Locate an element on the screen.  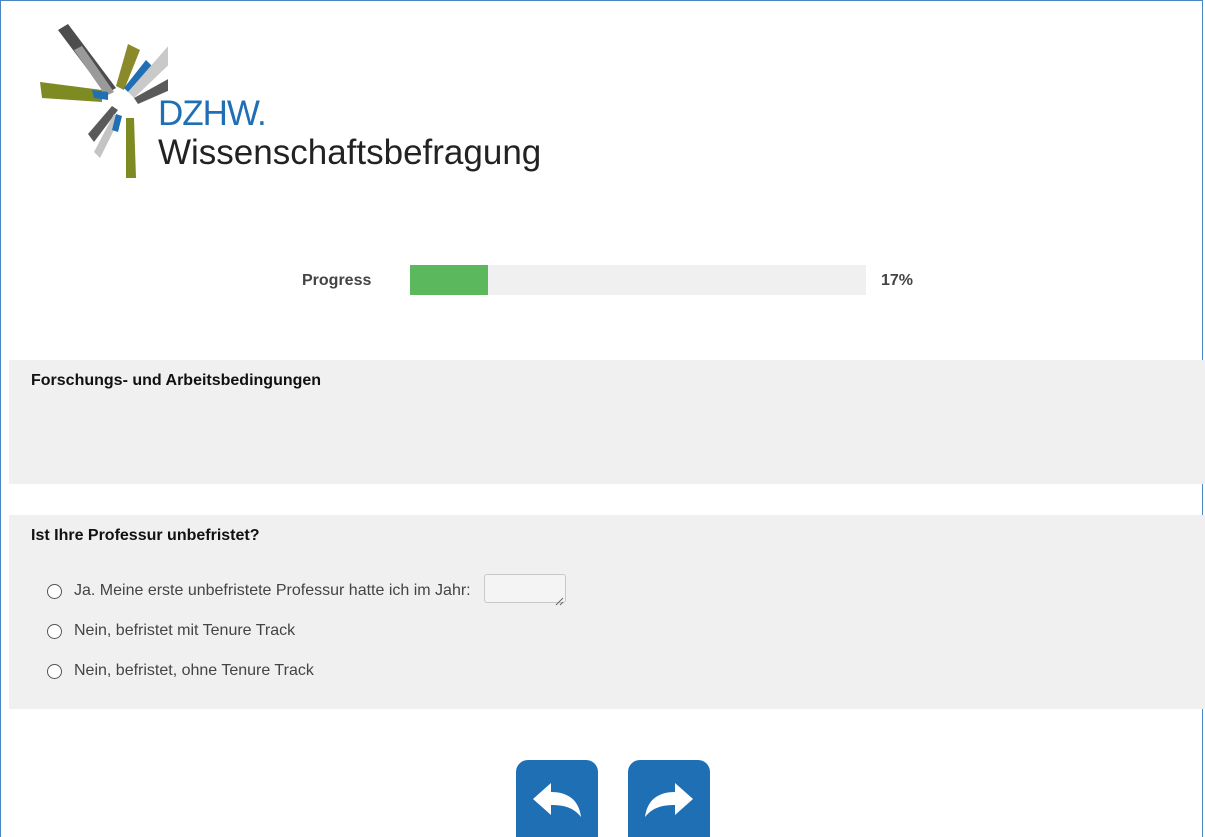
logo-rays-icon is located at coordinates (104, 101).